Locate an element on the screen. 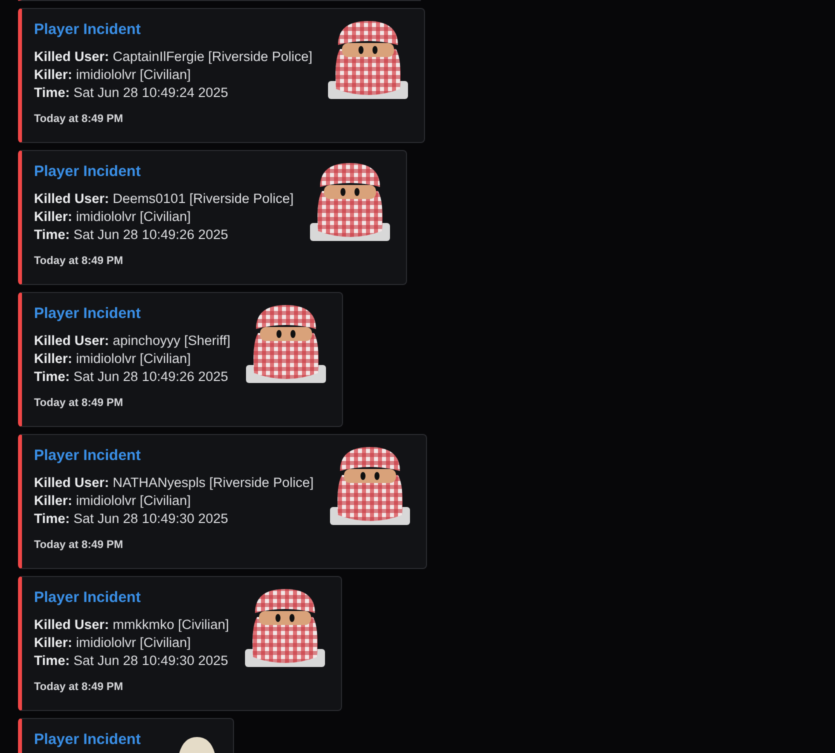 The height and width of the screenshot is (753, 835). field-line: Killed User: Deems0101 [Riverside Police] is located at coordinates (164, 199).